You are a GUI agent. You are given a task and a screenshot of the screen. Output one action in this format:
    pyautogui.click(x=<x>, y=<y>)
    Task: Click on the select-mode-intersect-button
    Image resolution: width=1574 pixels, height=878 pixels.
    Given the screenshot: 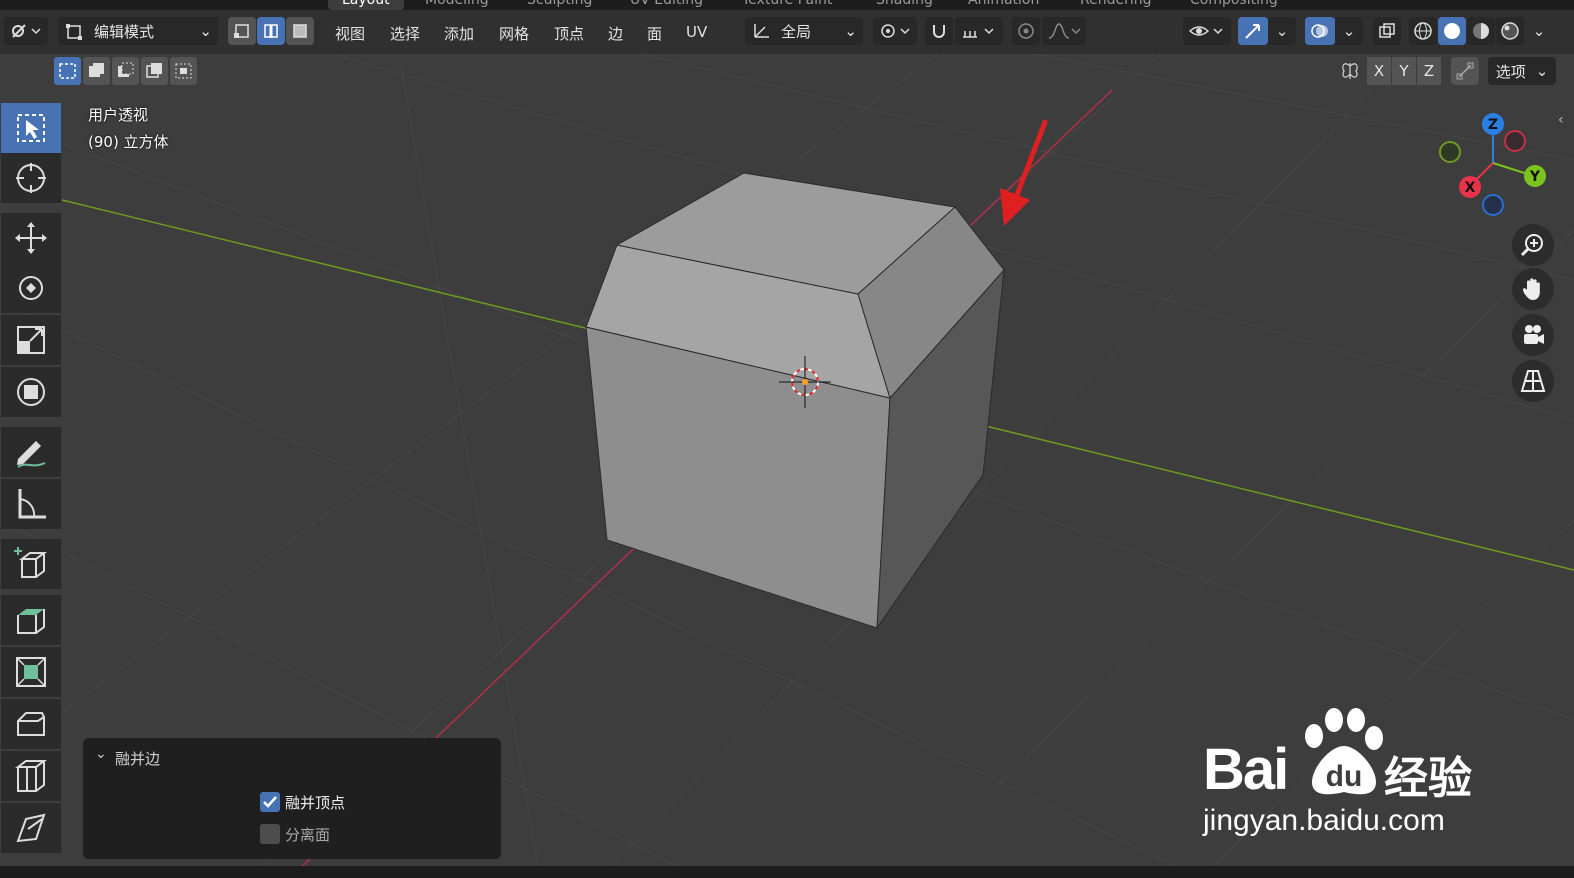 What is the action you would take?
    pyautogui.click(x=183, y=71)
    